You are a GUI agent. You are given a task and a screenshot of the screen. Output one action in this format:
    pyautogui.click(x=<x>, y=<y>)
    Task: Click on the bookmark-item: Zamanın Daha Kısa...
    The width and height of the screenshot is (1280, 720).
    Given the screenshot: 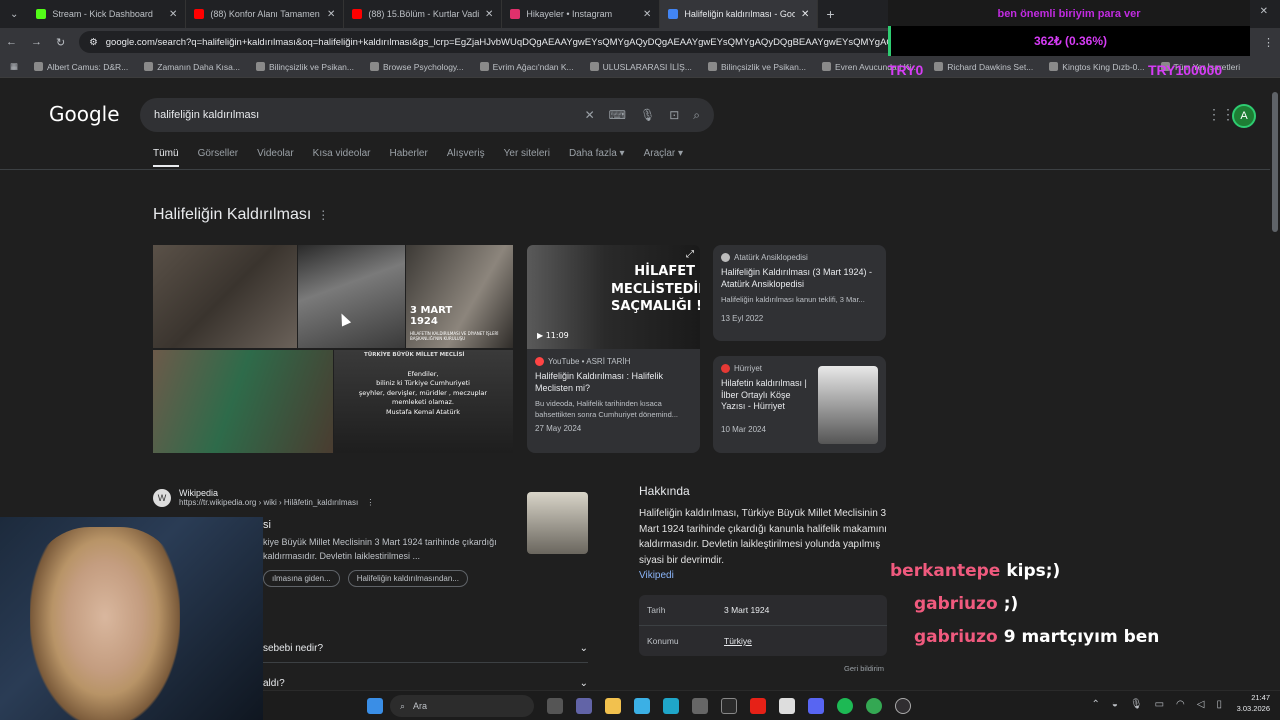 What is the action you would take?
    pyautogui.click(x=192, y=67)
    